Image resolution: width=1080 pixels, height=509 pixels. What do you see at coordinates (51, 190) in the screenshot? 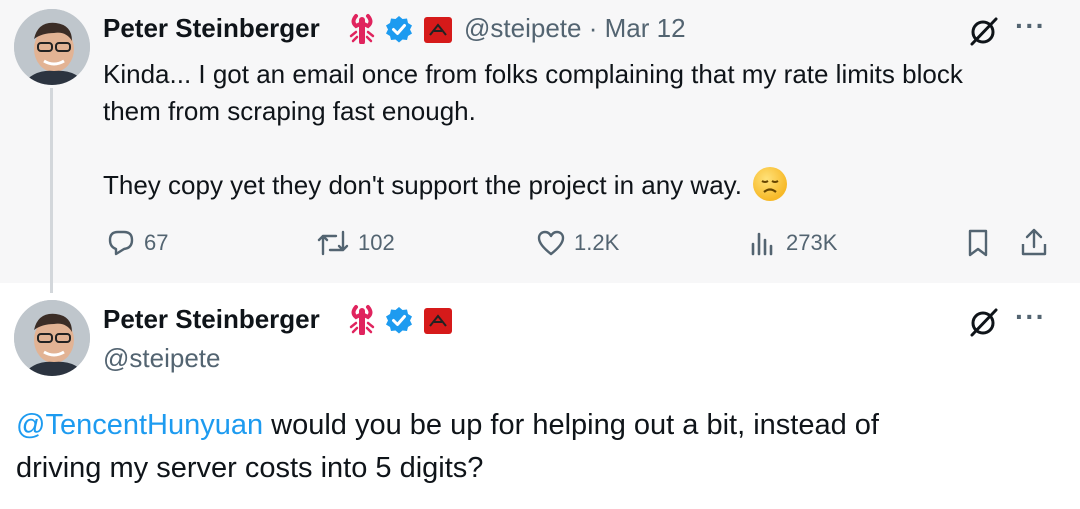
I see `thread-connector-line` at bounding box center [51, 190].